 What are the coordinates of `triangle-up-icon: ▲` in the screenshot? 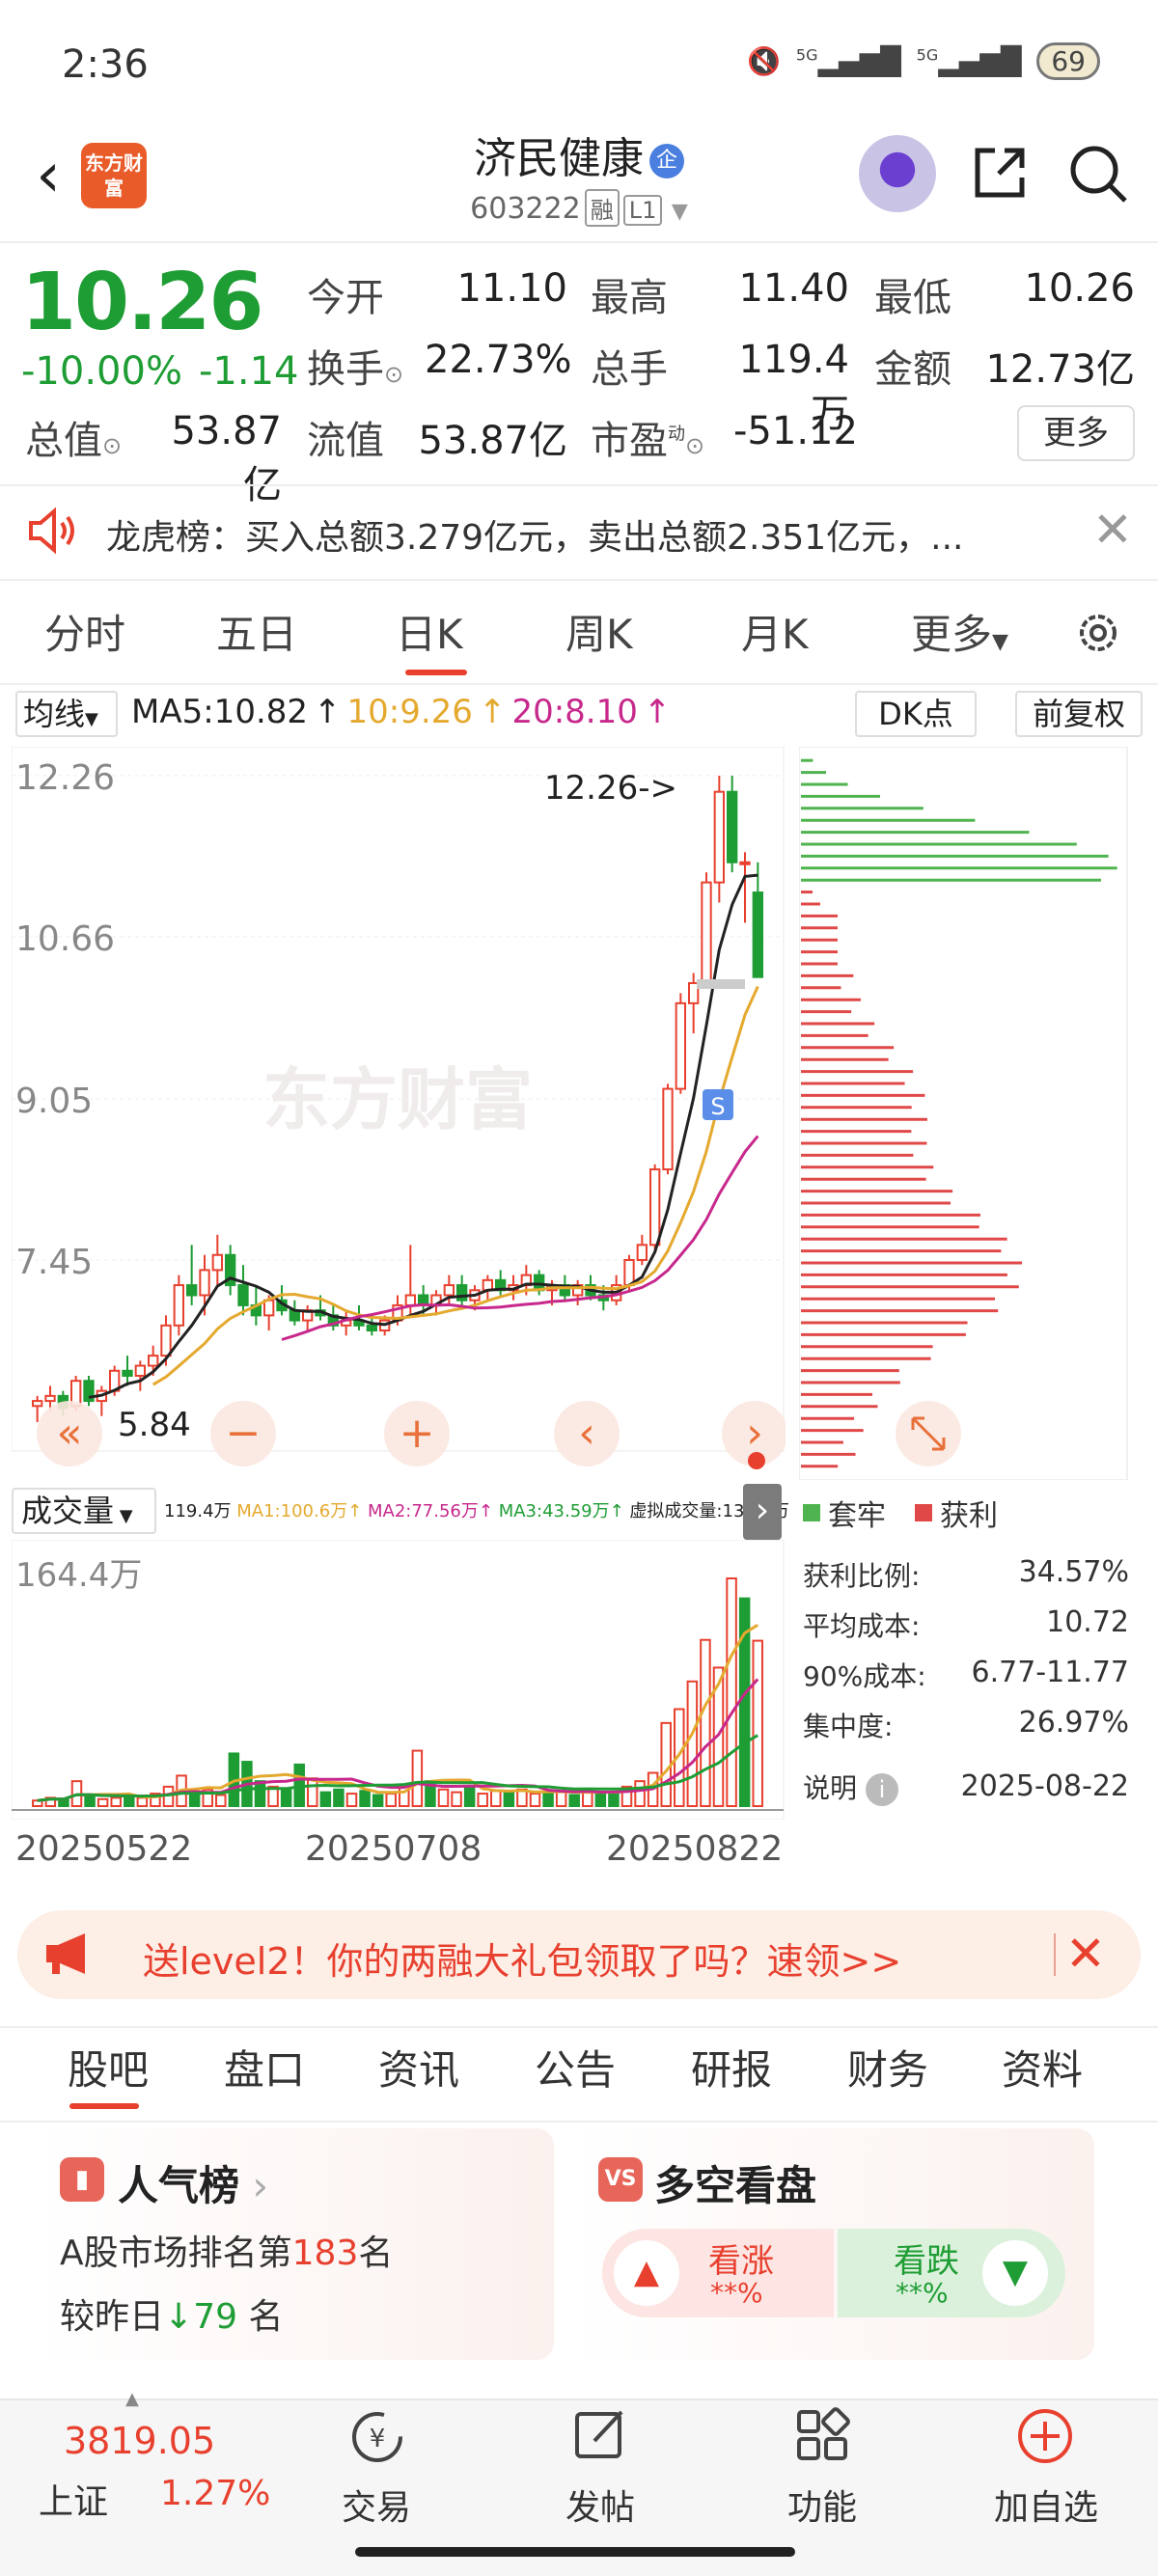 It's located at (646, 2273).